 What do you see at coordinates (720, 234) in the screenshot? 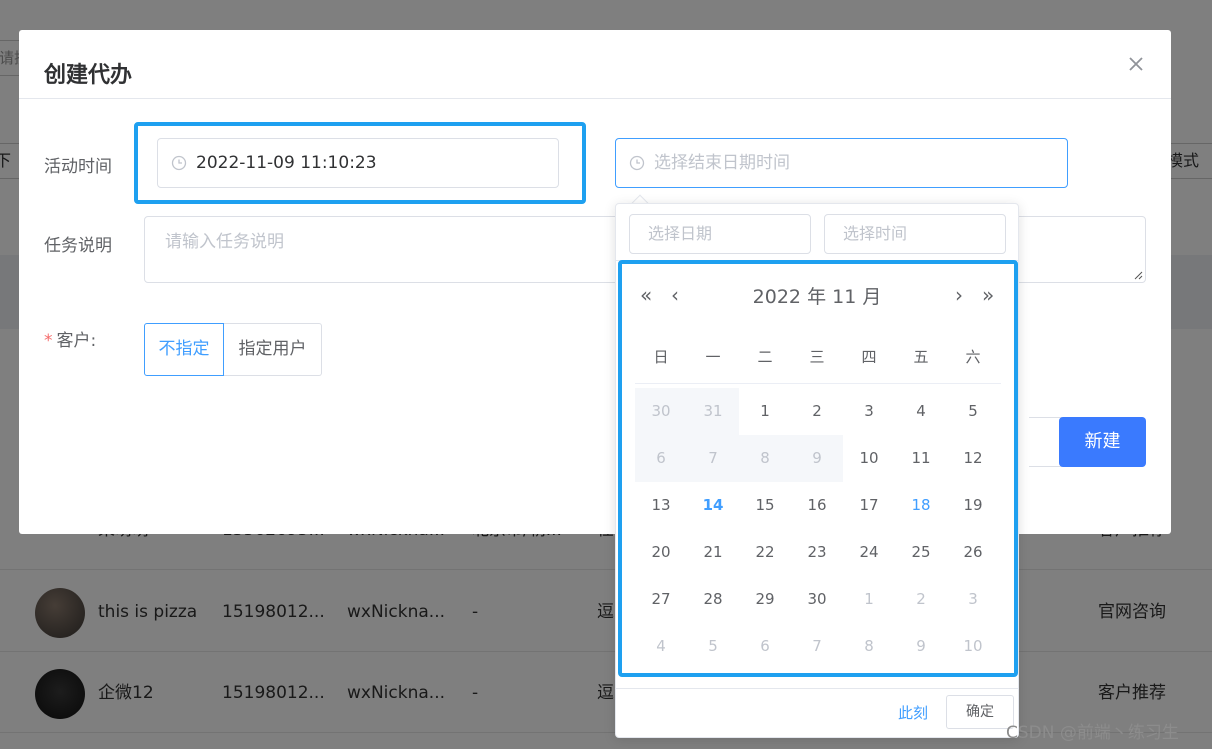
I see `picker-date-input: 选择日期` at bounding box center [720, 234].